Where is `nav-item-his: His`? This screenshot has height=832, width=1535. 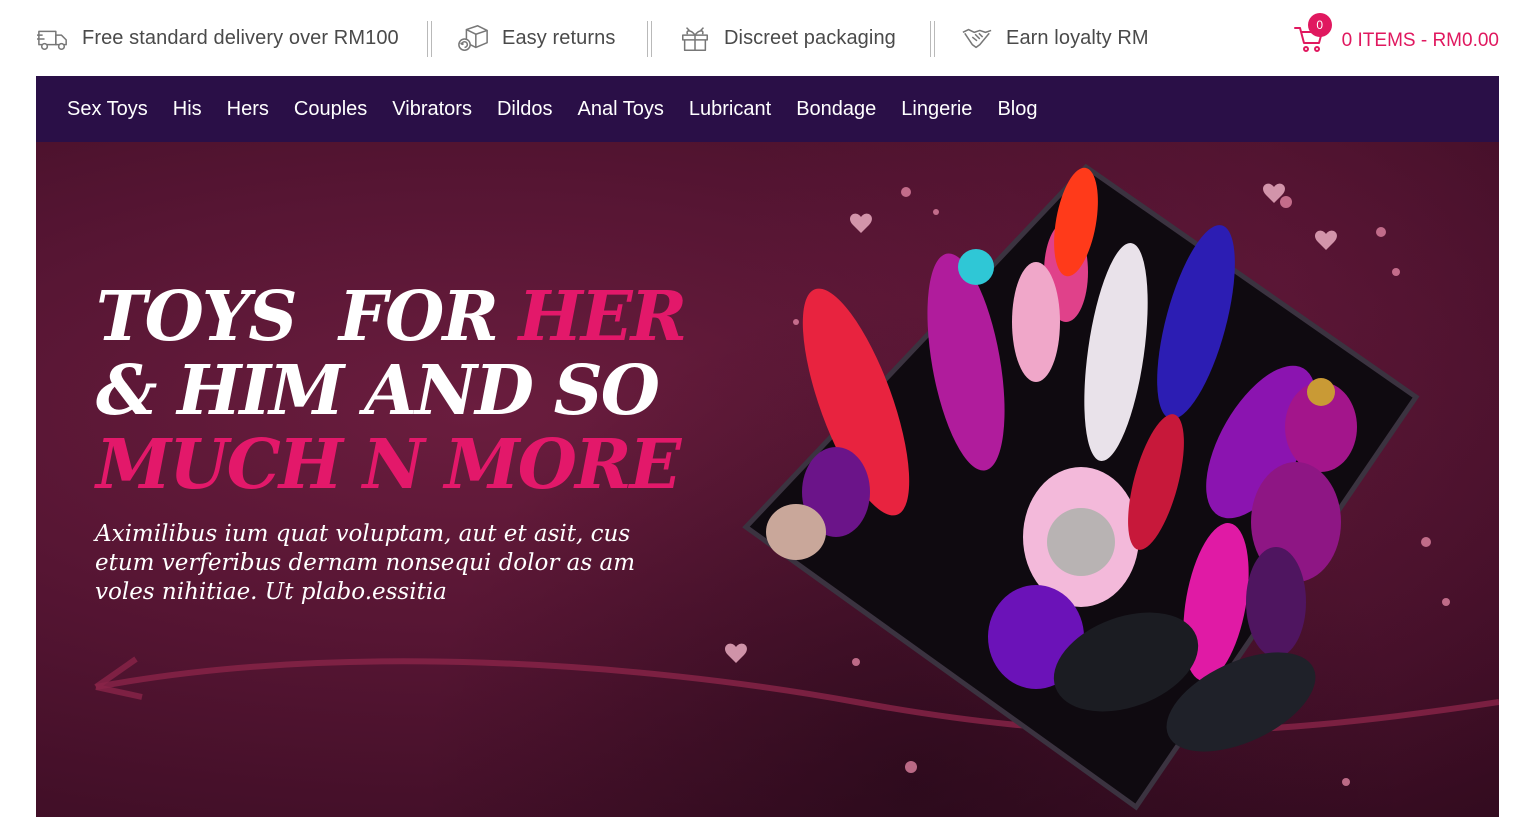
nav-item-his: His is located at coordinates (187, 109).